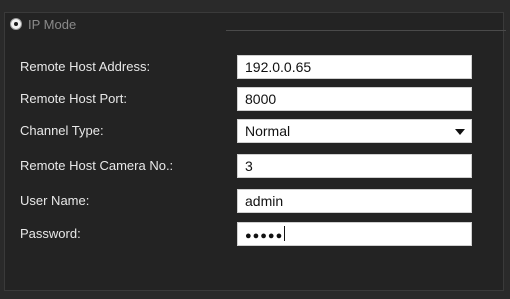 Image resolution: width=510 pixels, height=299 pixels. Describe the element at coordinates (73, 98) in the screenshot. I see `remote-host-port-label: Remote Host Port:` at that location.